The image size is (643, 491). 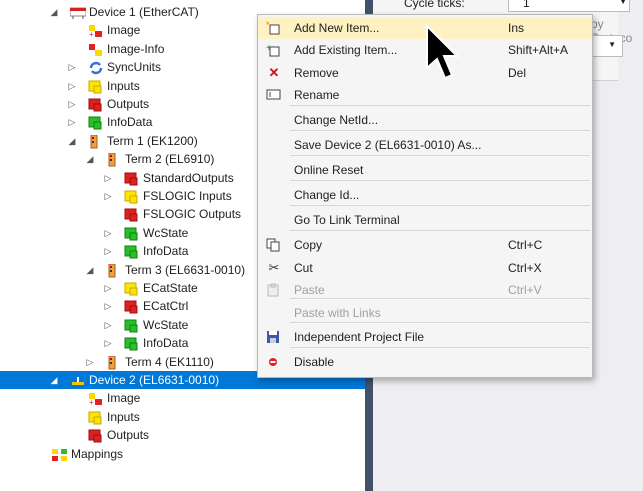 I want to click on tree-row-label: Term 4 (EK1110), so click(x=169, y=361).